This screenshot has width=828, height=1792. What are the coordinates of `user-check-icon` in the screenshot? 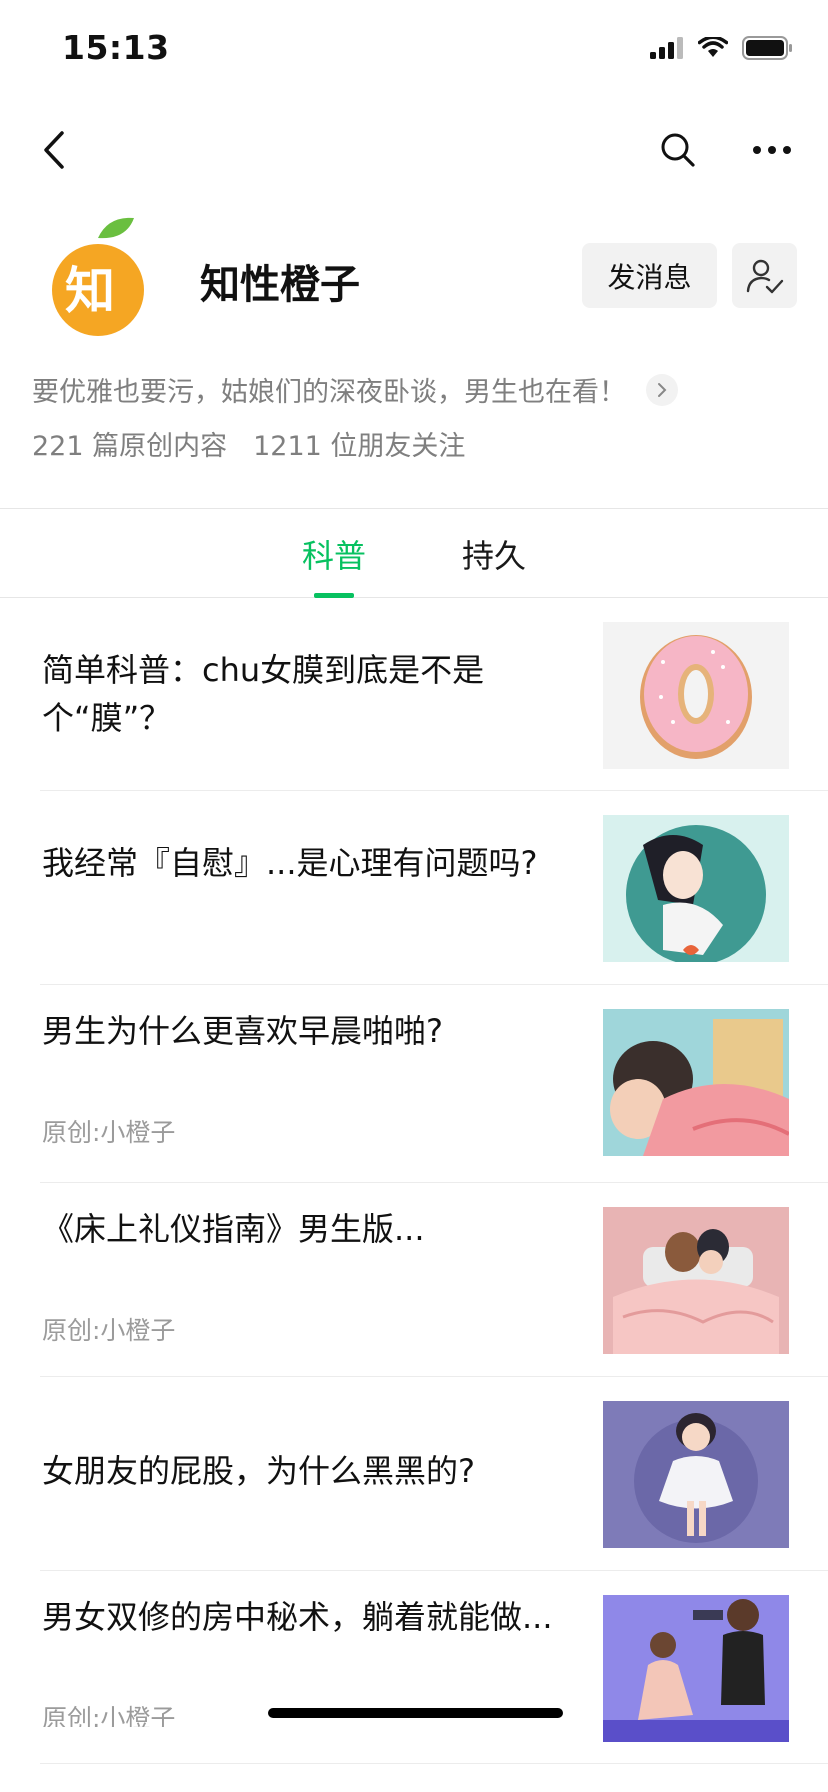 It's located at (764, 276).